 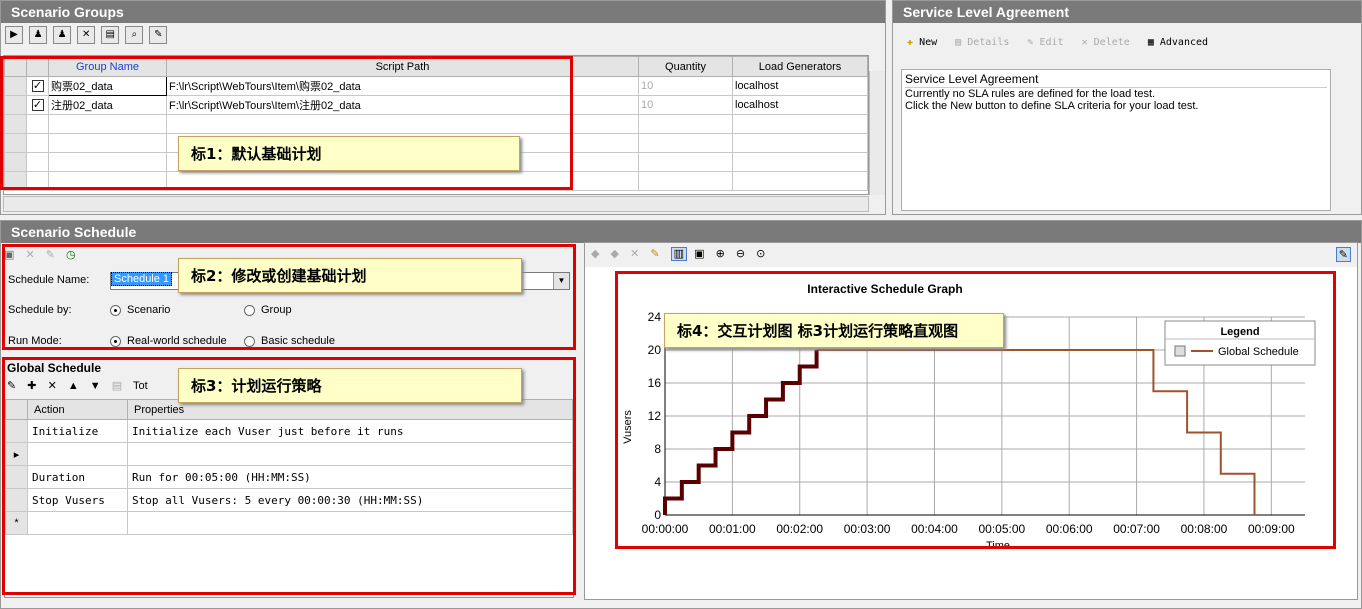 What do you see at coordinates (634, 254) in the screenshot?
I see `delete-point-icon: ✕` at bounding box center [634, 254].